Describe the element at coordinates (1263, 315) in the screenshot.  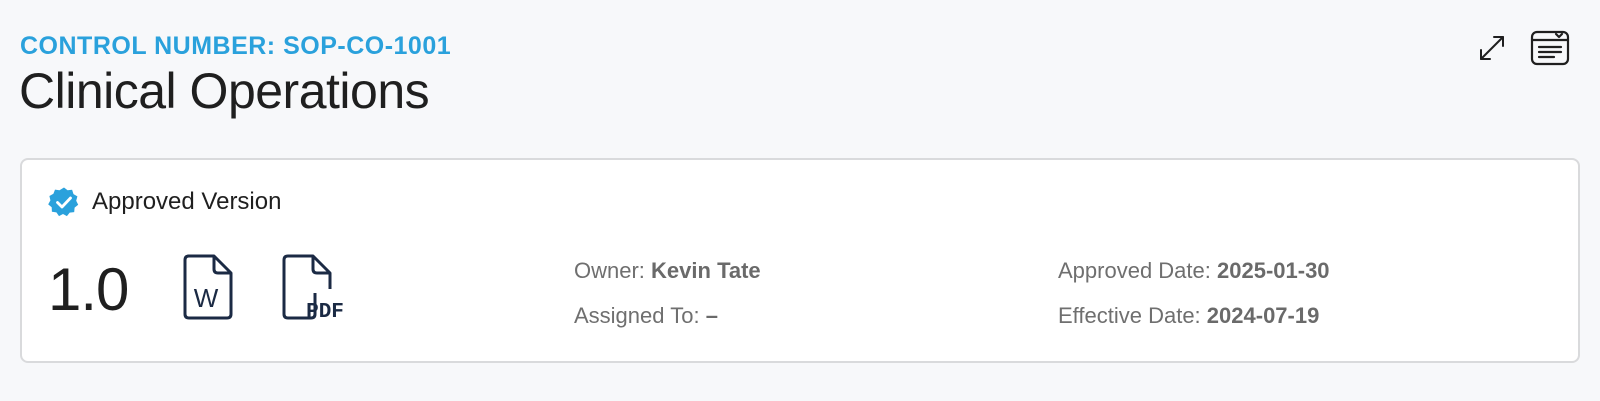
I see `effective-date-value: 2024-07-19` at that location.